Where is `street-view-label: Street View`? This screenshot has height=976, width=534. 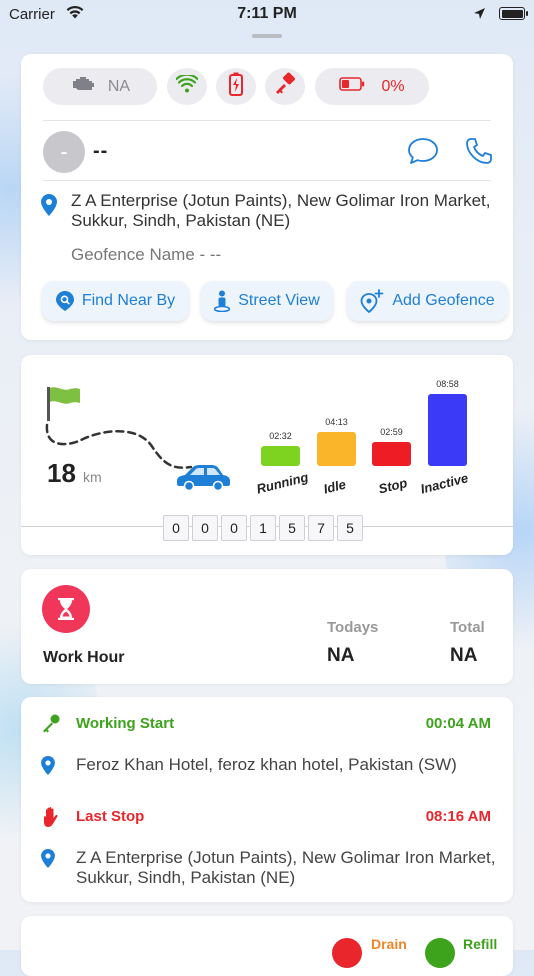 street-view-label: Street View is located at coordinates (279, 300).